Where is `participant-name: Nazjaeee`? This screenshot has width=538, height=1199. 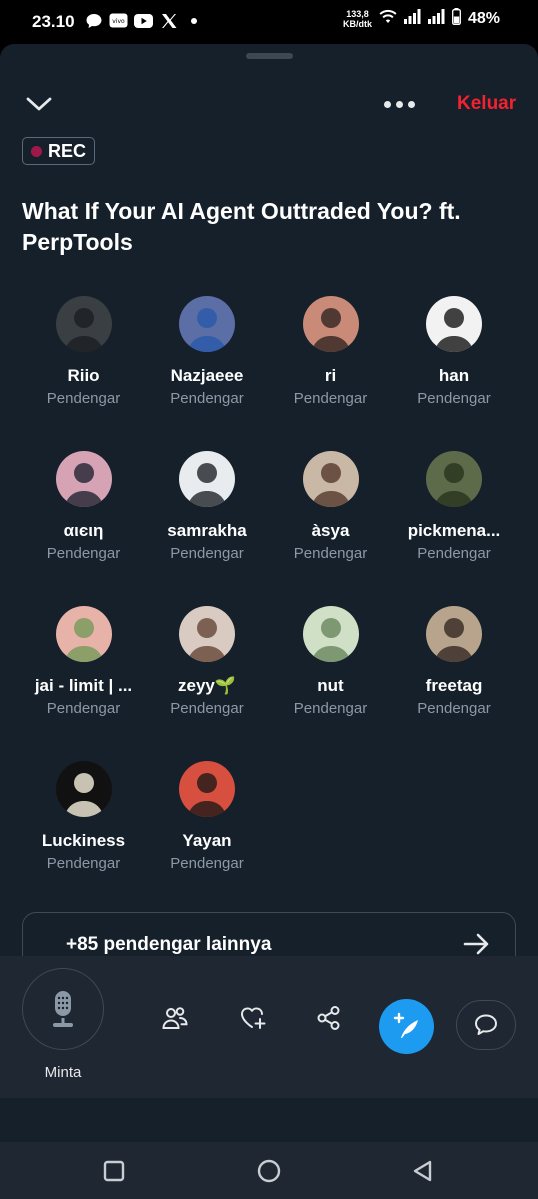
participant-name: Nazjaeee is located at coordinates (207, 375).